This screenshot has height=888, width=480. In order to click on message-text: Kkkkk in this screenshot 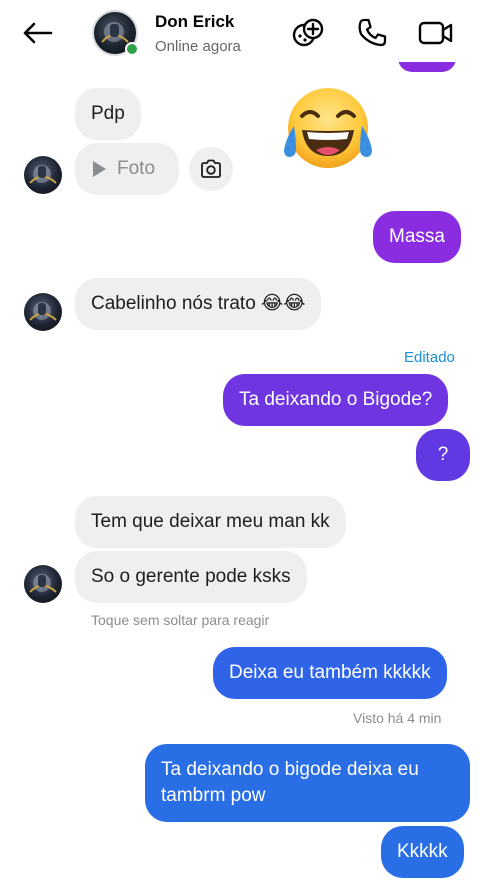, I will do `click(422, 851)`.